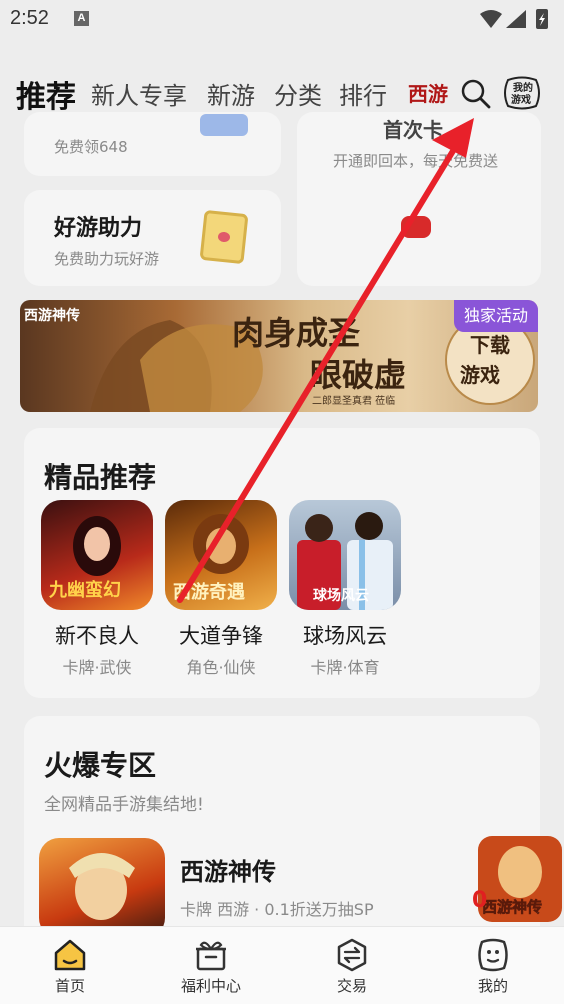 The image size is (564, 1004). I want to click on bottom-nav: 首页 福利中心 交易 我的, so click(282, 965).